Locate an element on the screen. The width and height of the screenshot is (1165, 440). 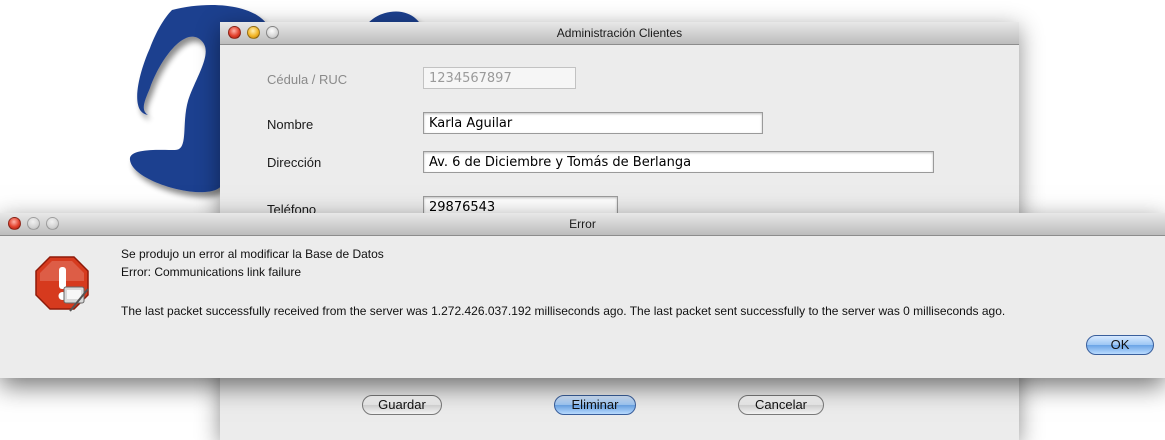
admin-window-title: Administración Clientes is located at coordinates (619, 33).